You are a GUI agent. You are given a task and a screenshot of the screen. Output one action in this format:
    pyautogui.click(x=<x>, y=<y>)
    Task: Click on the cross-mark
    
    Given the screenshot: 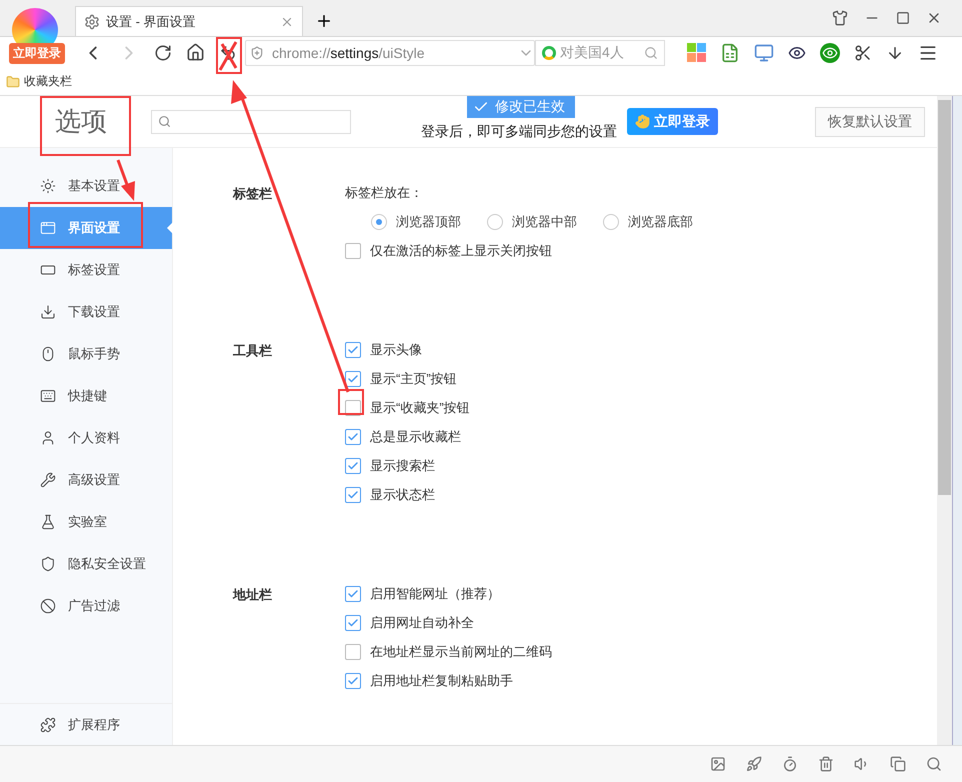 What is the action you would take?
    pyautogui.click(x=228, y=56)
    